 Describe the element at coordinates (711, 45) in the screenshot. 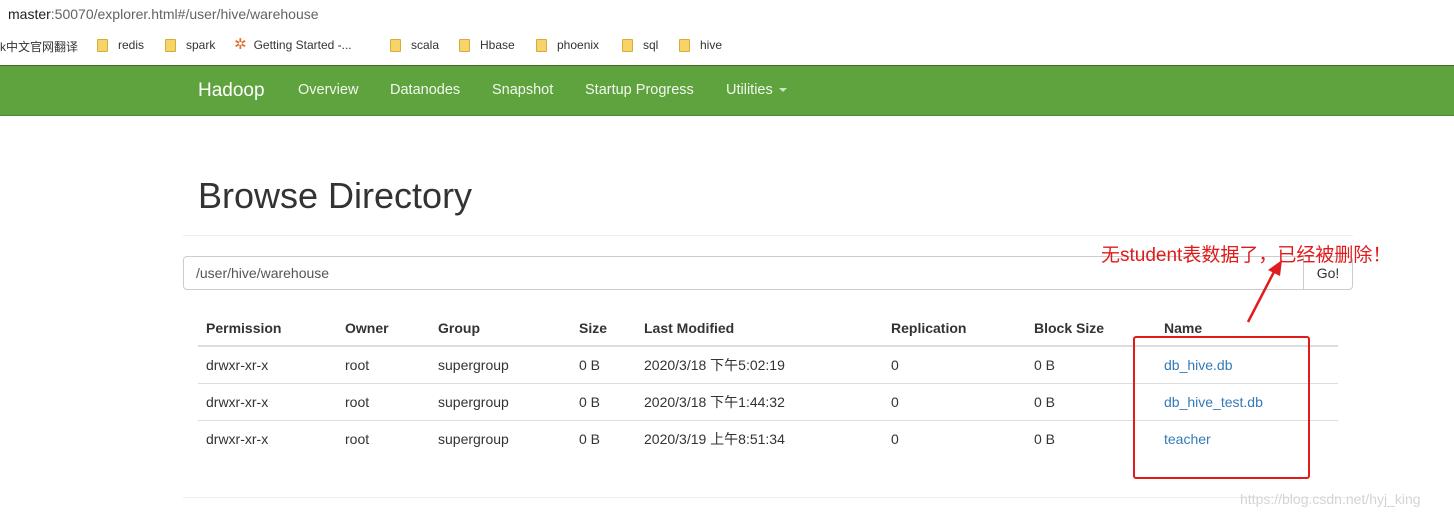

I see `bookmark-label: hive` at that location.